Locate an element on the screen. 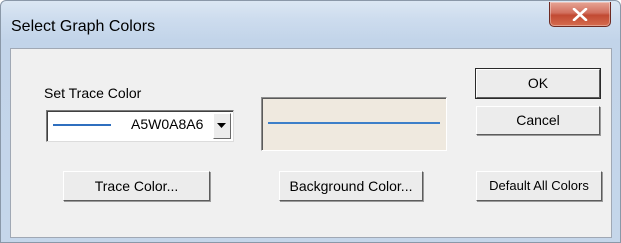  default-all-colors-button: Default All Colors is located at coordinates (539, 186).